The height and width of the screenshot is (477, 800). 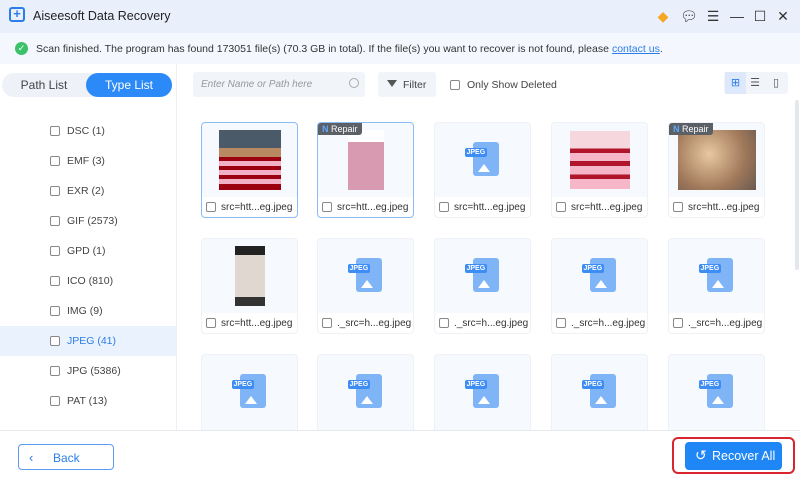 I want to click on type-label: JPEG (41), so click(x=92, y=341).